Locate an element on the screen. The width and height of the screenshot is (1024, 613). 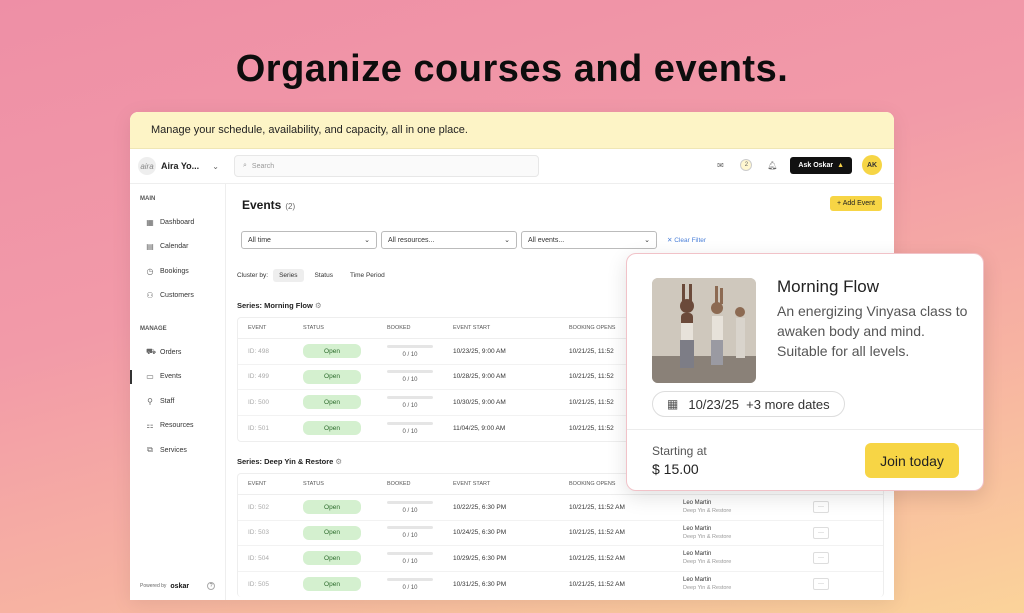
filter-value: All time is located at coordinates (259, 240).